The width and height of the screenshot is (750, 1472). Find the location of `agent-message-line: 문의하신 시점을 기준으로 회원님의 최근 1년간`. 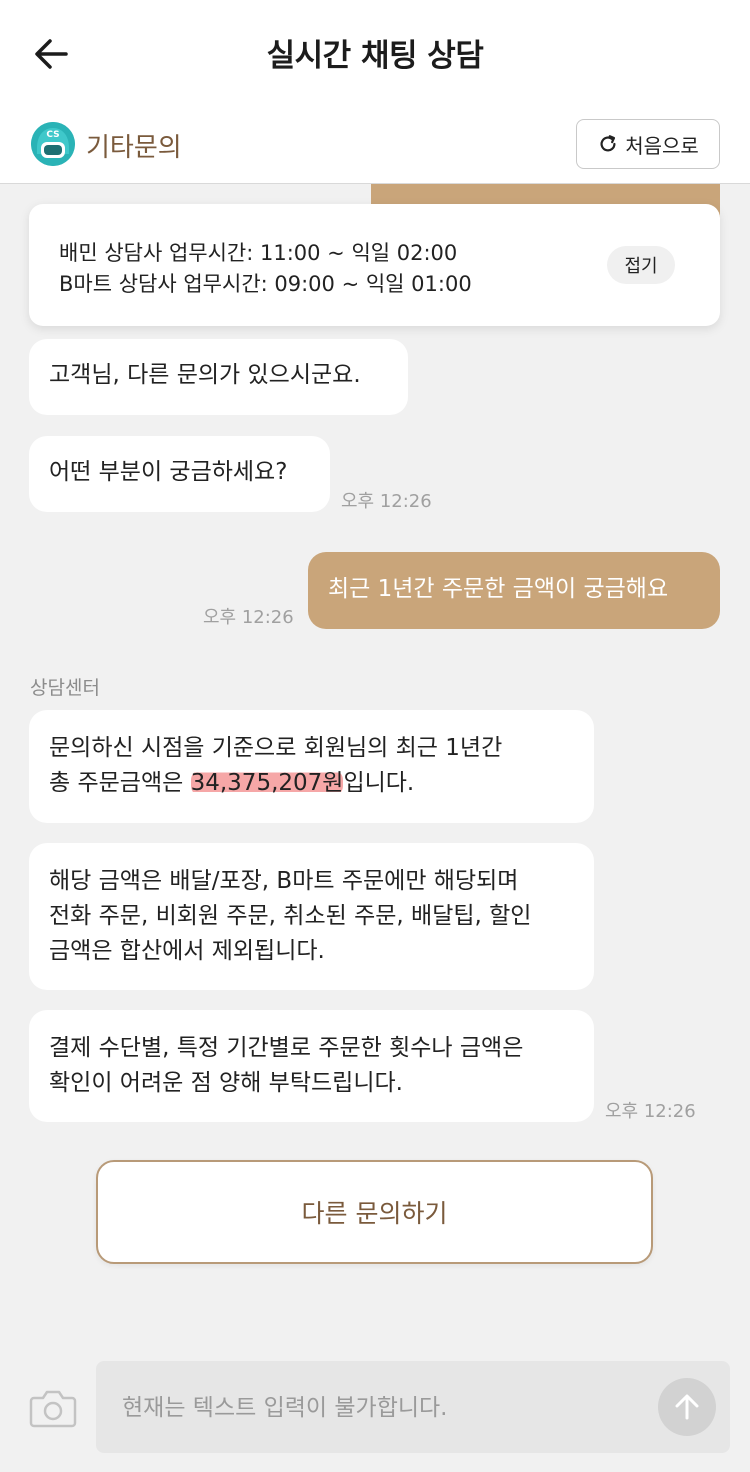

agent-message-line: 문의하신 시점을 기준으로 회원님의 최근 1년간 is located at coordinates (276, 748).